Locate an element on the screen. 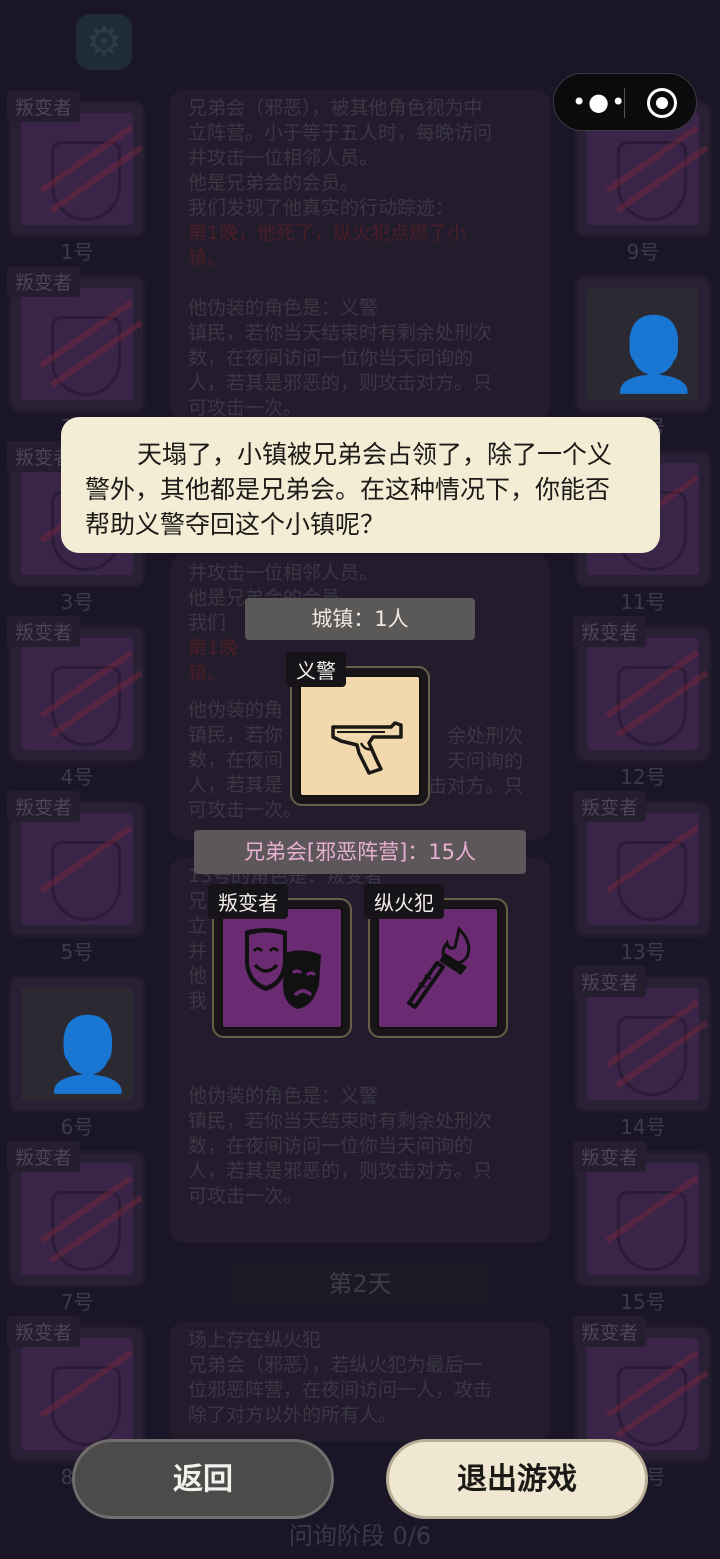  player-tile-10: 👤 10号 is located at coordinates (643, 357).